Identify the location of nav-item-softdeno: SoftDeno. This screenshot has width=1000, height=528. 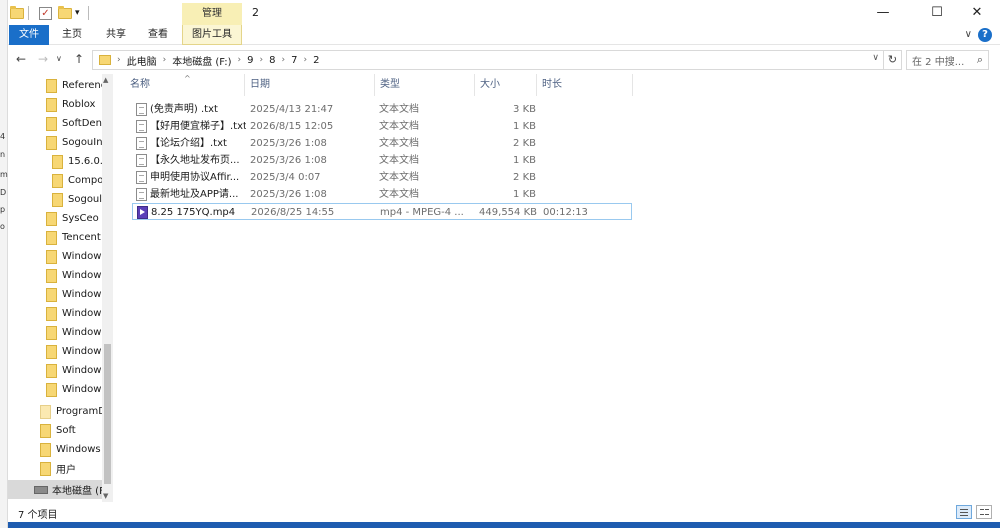
(74, 123).